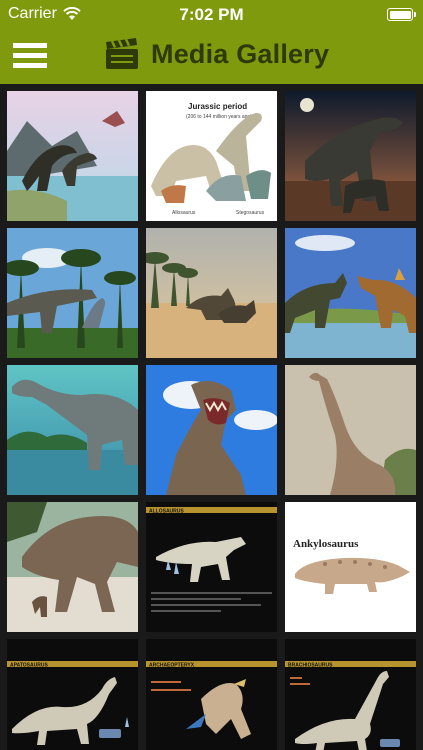 The width and height of the screenshot is (423, 750). Describe the element at coordinates (184, 213) in the screenshot. I see `chart-label: Allosaurus` at that location.